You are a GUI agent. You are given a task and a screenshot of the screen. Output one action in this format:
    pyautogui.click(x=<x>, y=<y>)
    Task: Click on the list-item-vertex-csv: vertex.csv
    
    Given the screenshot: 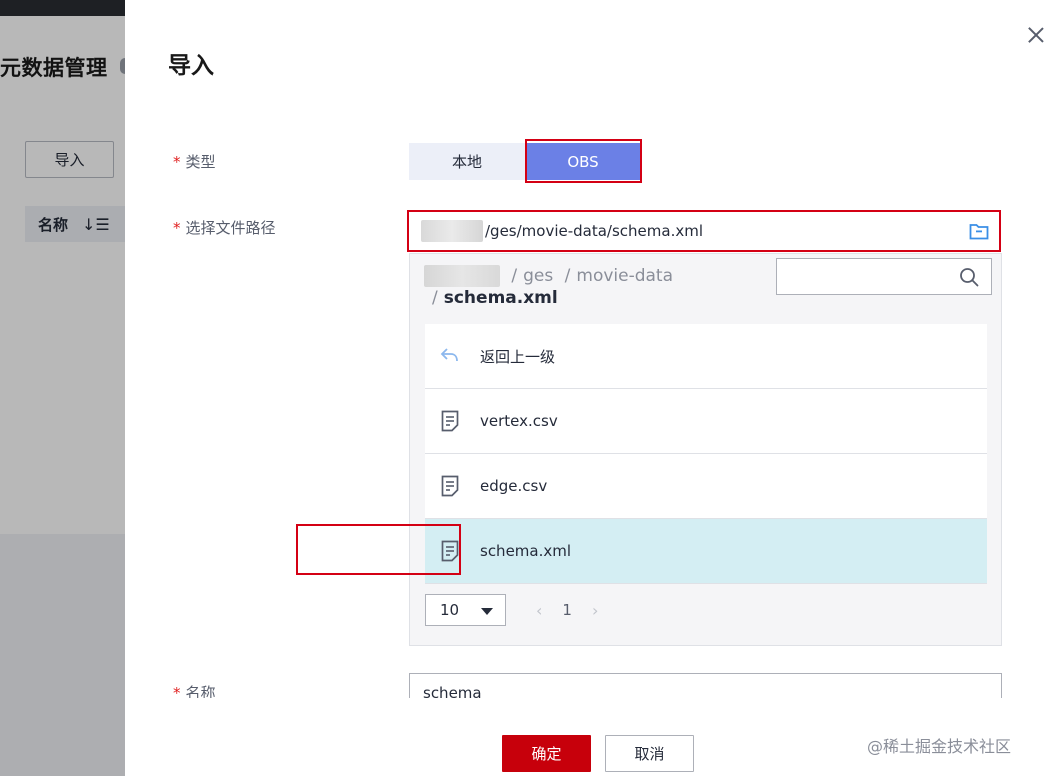 What is the action you would take?
    pyautogui.click(x=706, y=421)
    